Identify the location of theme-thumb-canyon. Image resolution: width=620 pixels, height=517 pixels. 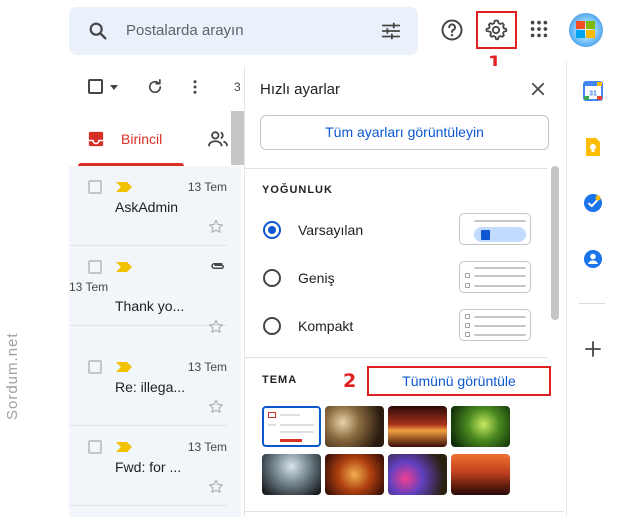
(417, 426).